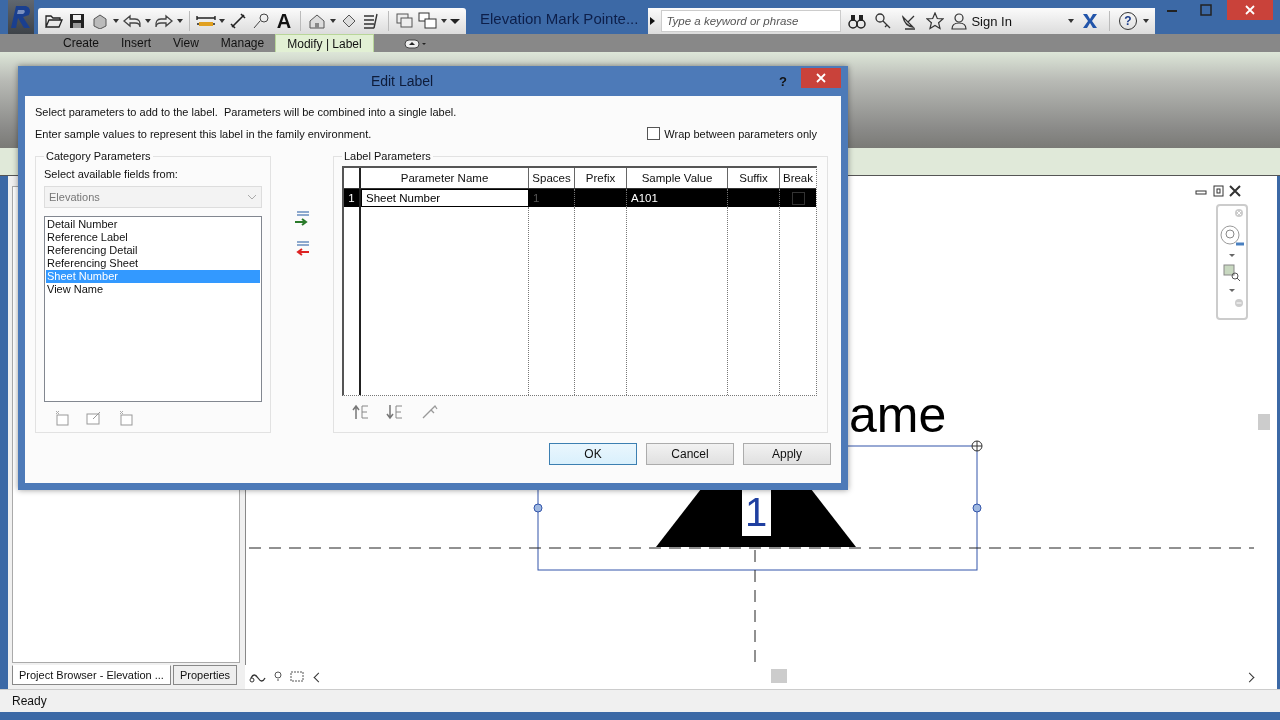 Image resolution: width=1280 pixels, height=720 pixels. Describe the element at coordinates (395, 412) in the screenshot. I see `move-down-icon` at that location.